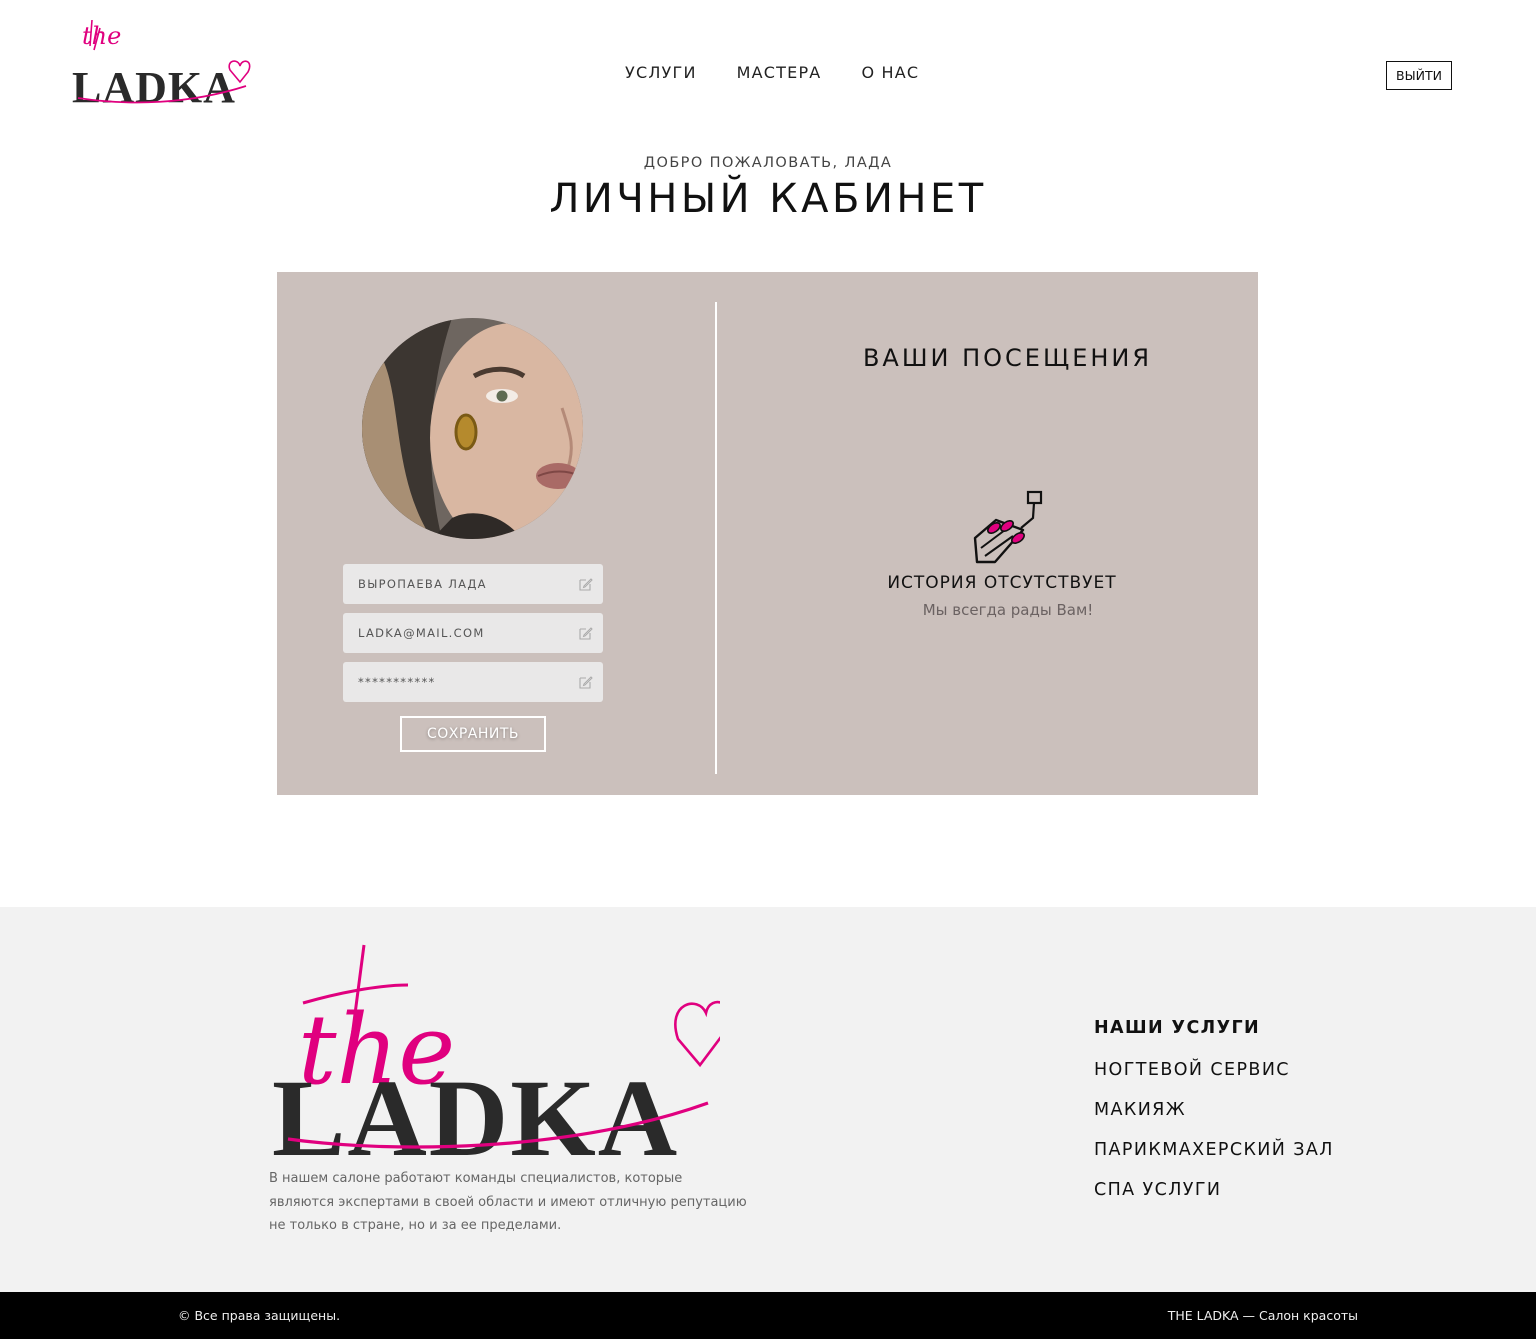 This screenshot has width=1536, height=1339. I want to click on copyright-text: © Все права защищены., so click(259, 1315).